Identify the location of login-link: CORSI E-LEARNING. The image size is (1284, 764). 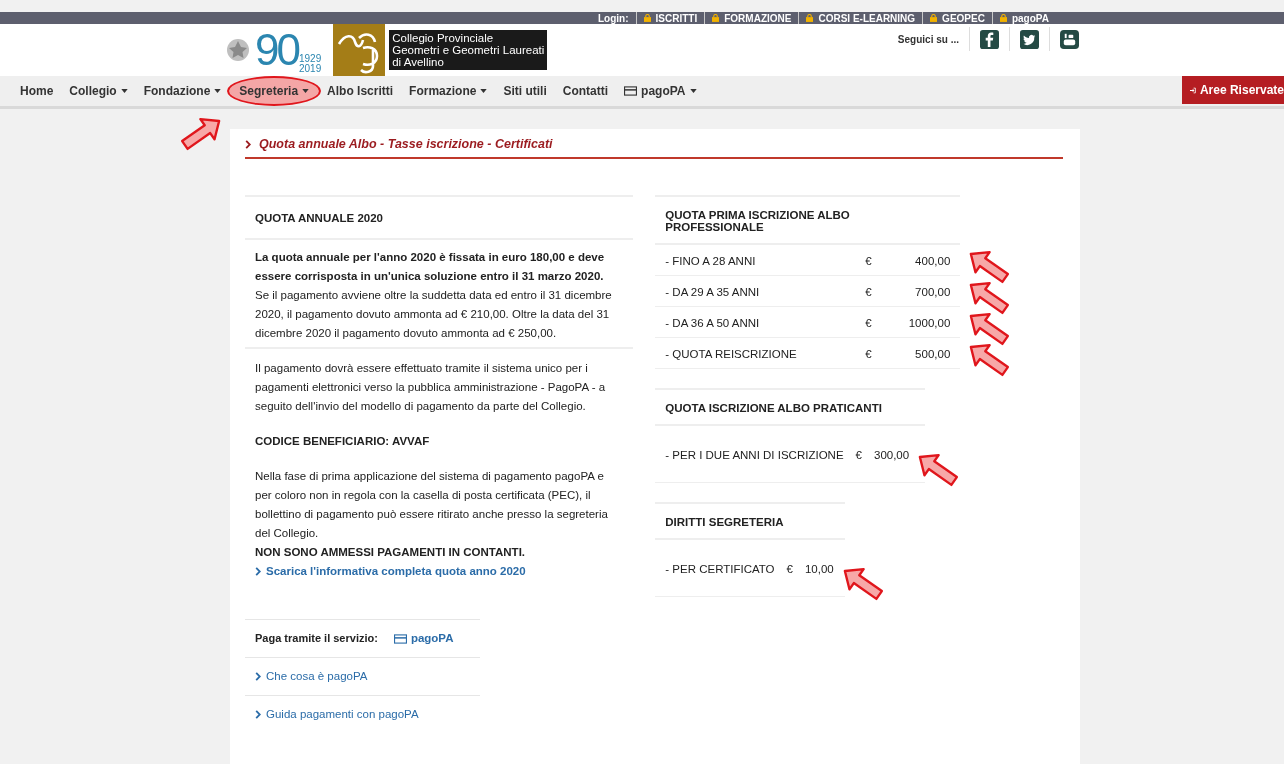
(861, 18).